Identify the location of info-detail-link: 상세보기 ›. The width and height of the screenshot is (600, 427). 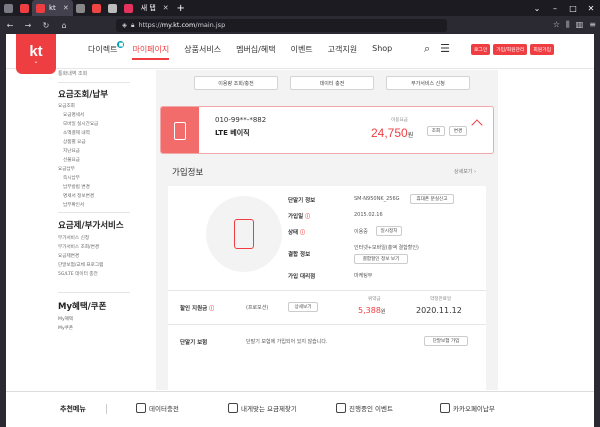
(465, 171).